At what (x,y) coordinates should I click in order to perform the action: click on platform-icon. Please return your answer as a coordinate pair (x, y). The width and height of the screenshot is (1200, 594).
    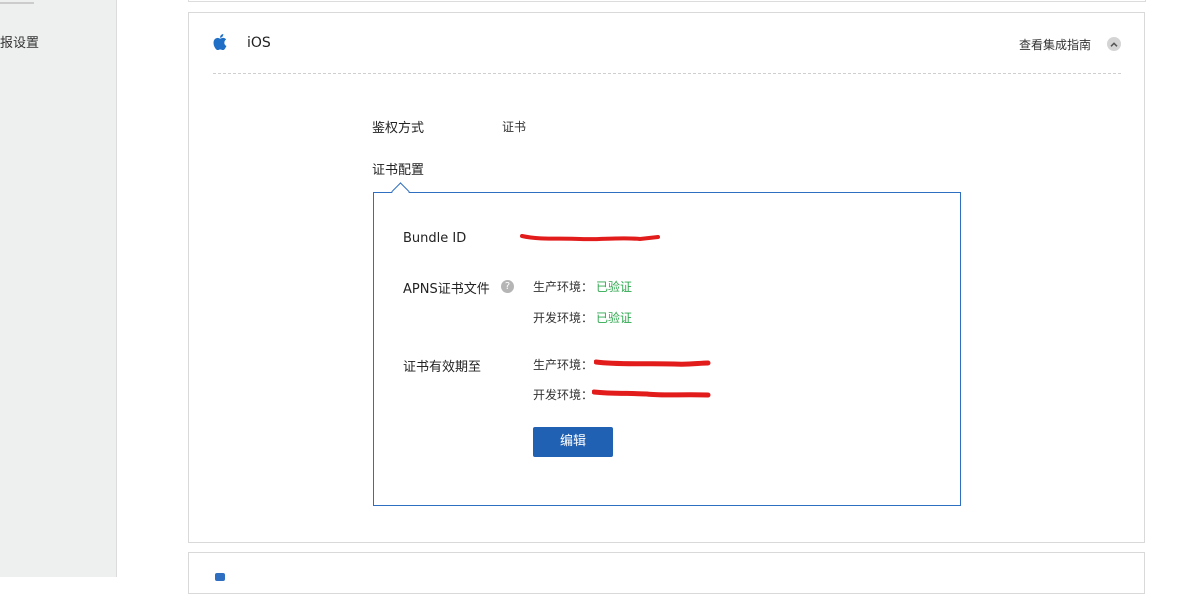
    Looking at the image, I should click on (220, 577).